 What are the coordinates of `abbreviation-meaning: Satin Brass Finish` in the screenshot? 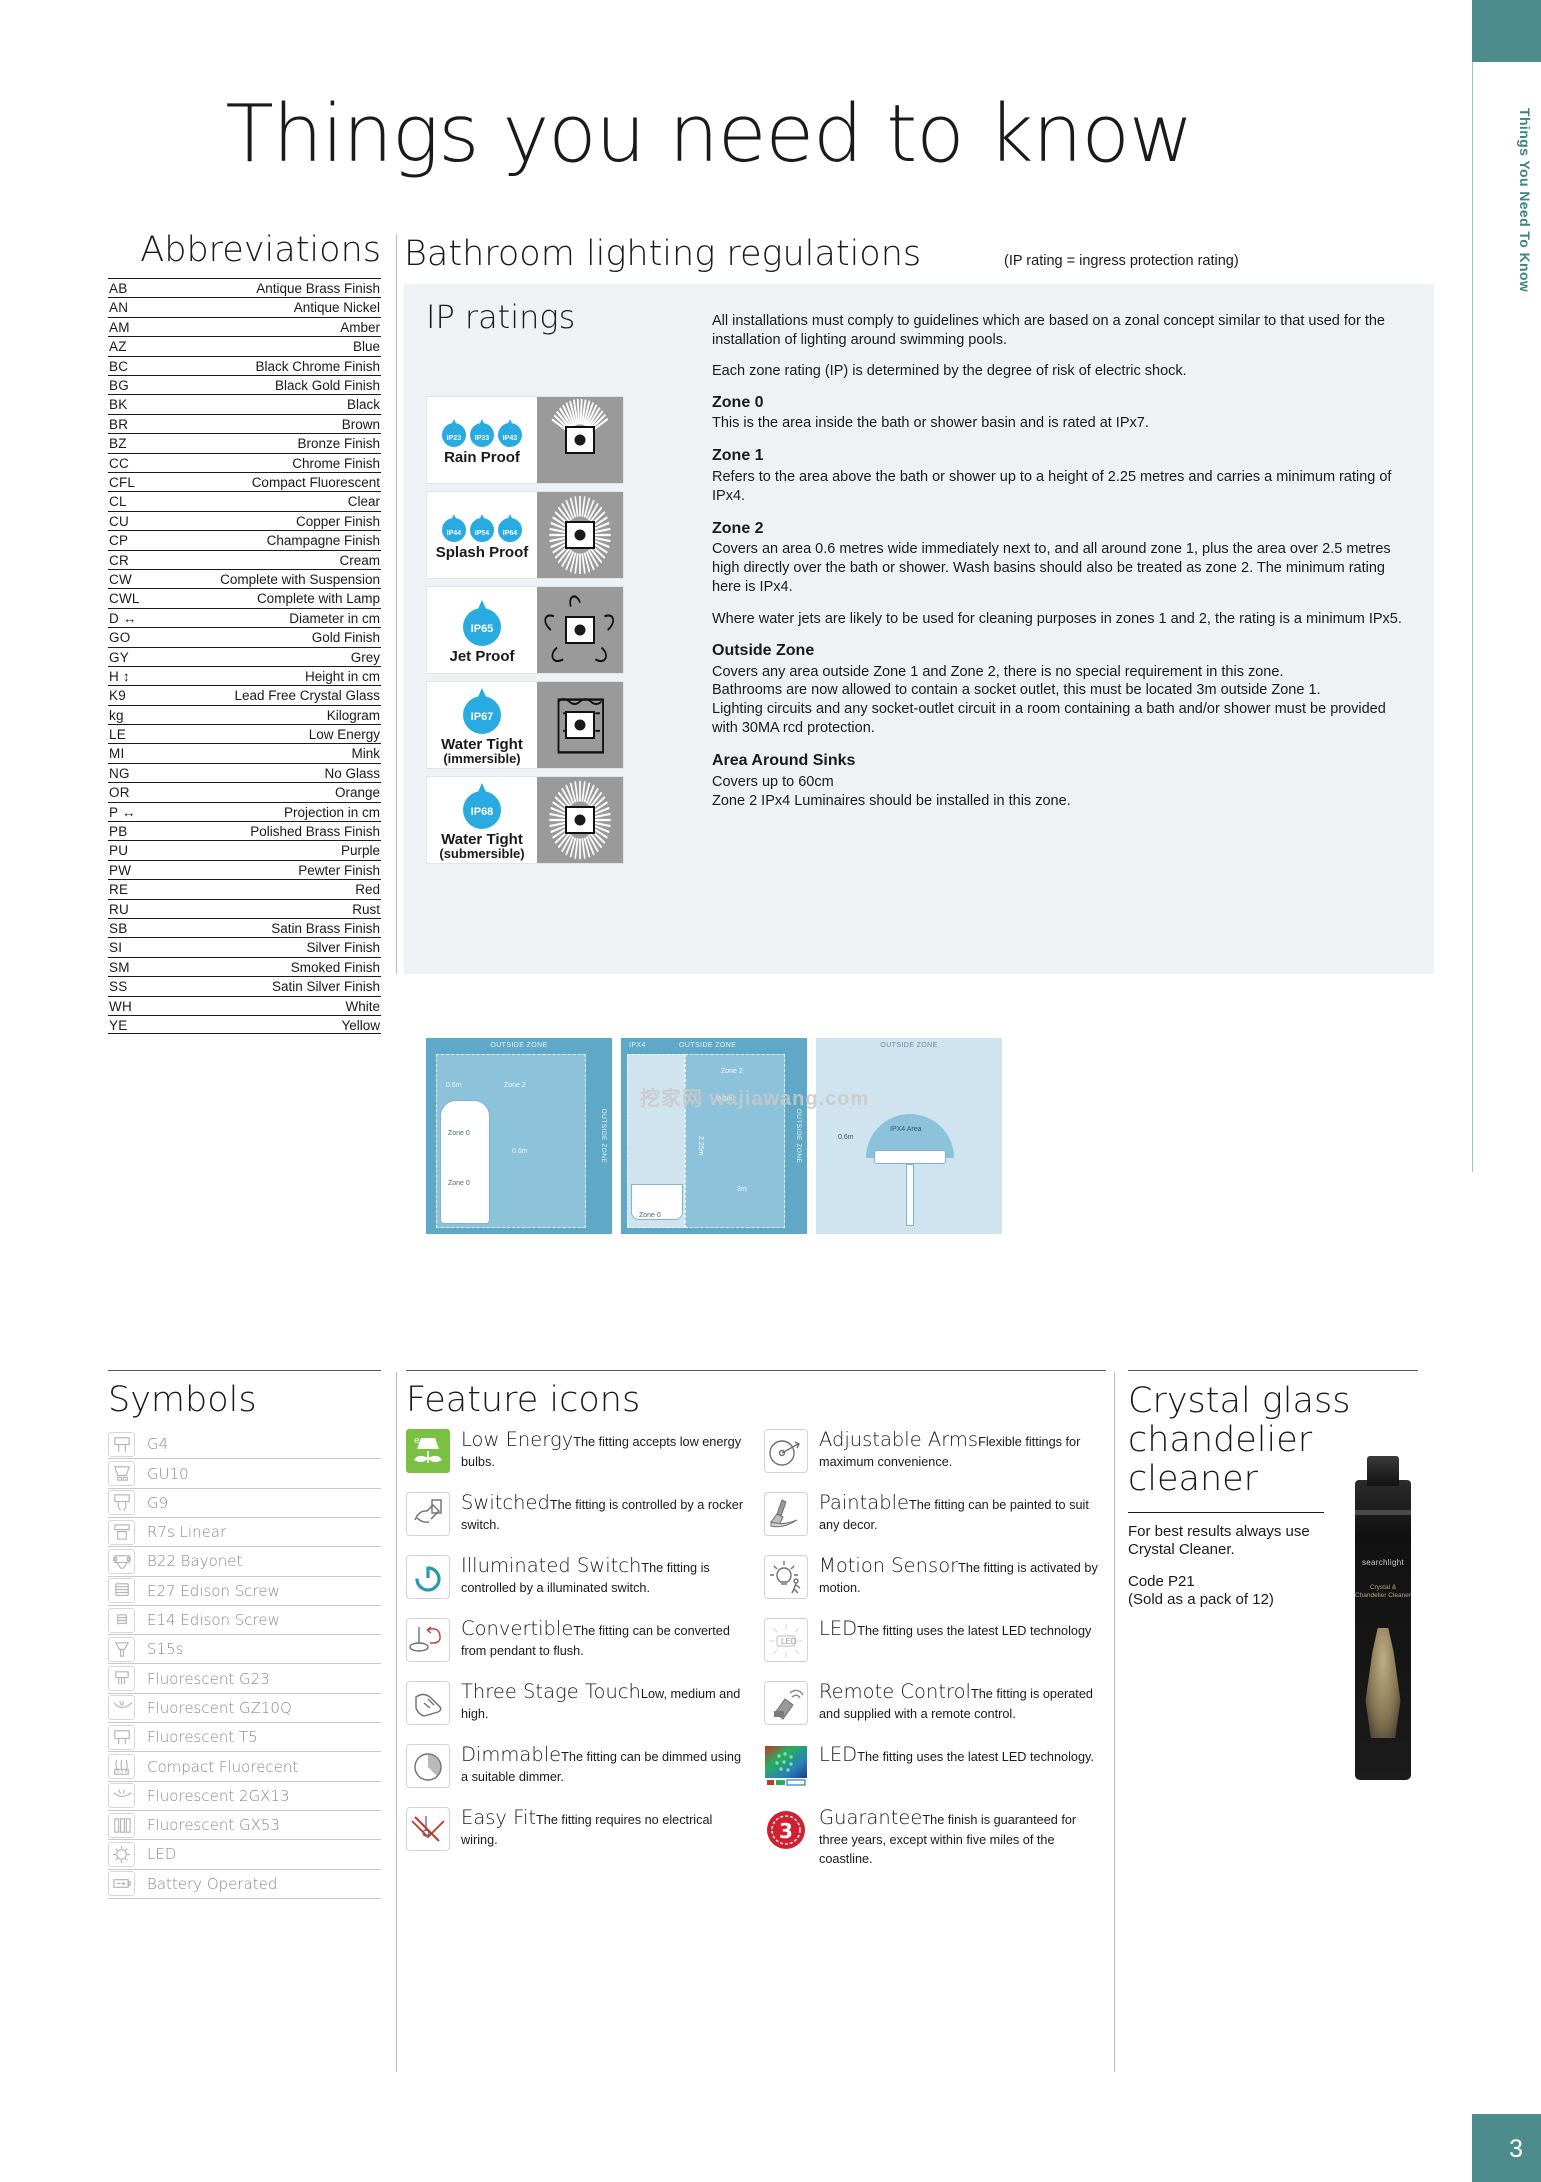 It's located at (325, 928).